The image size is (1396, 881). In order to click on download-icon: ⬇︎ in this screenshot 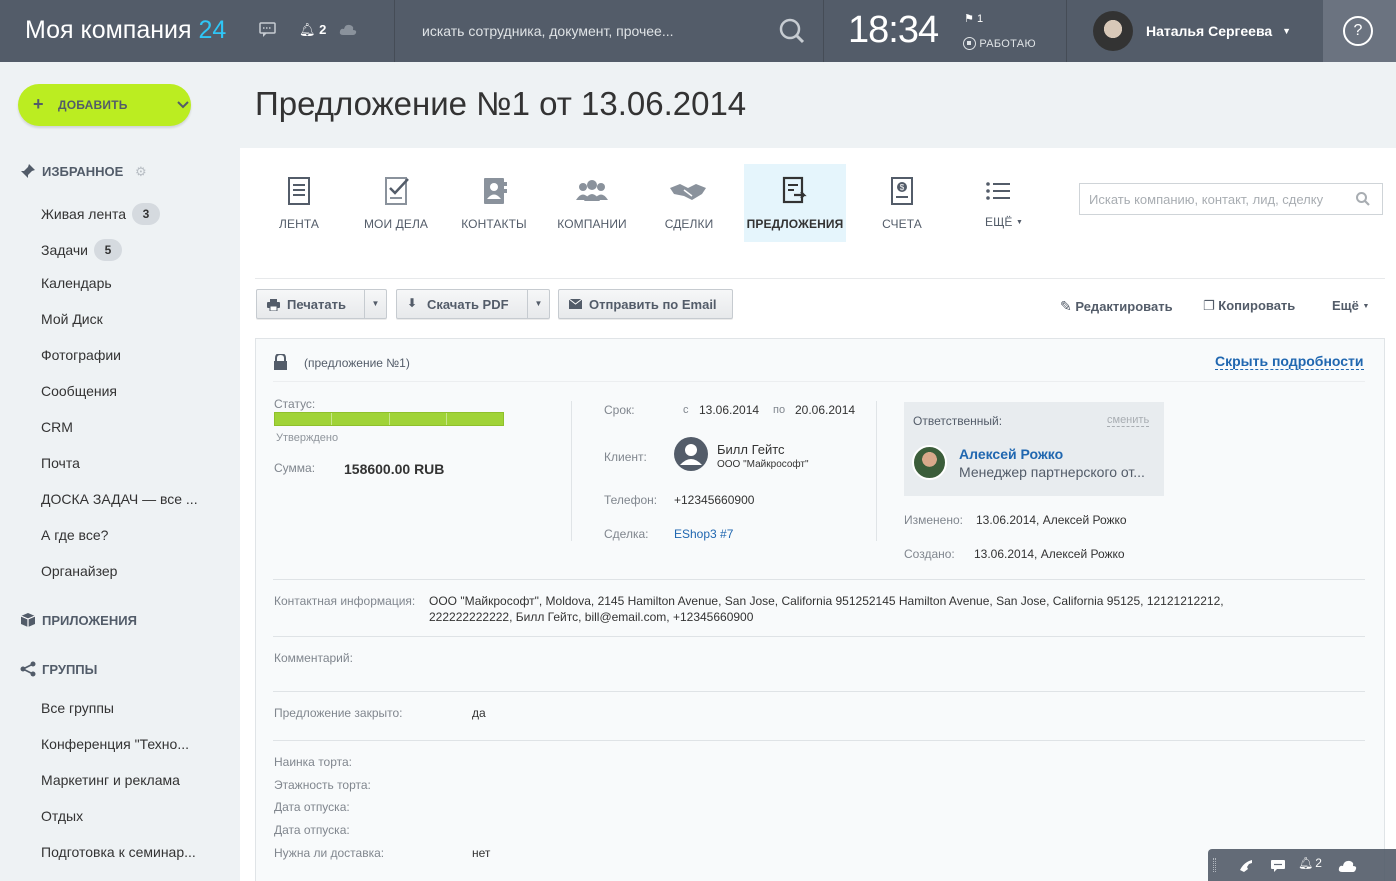, I will do `click(412, 303)`.